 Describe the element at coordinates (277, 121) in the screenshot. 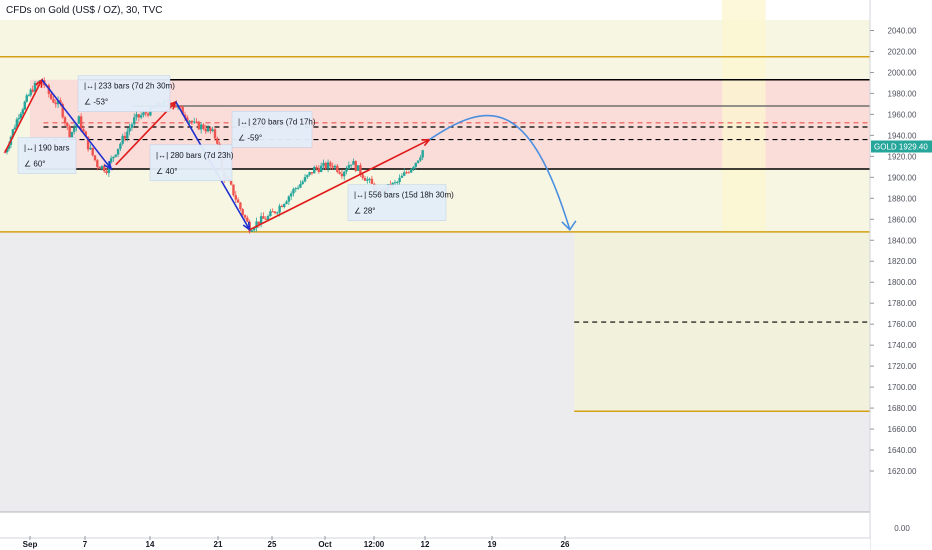

I see `measure-box-bars: |↔| 270 bars (7d 17h)` at that location.